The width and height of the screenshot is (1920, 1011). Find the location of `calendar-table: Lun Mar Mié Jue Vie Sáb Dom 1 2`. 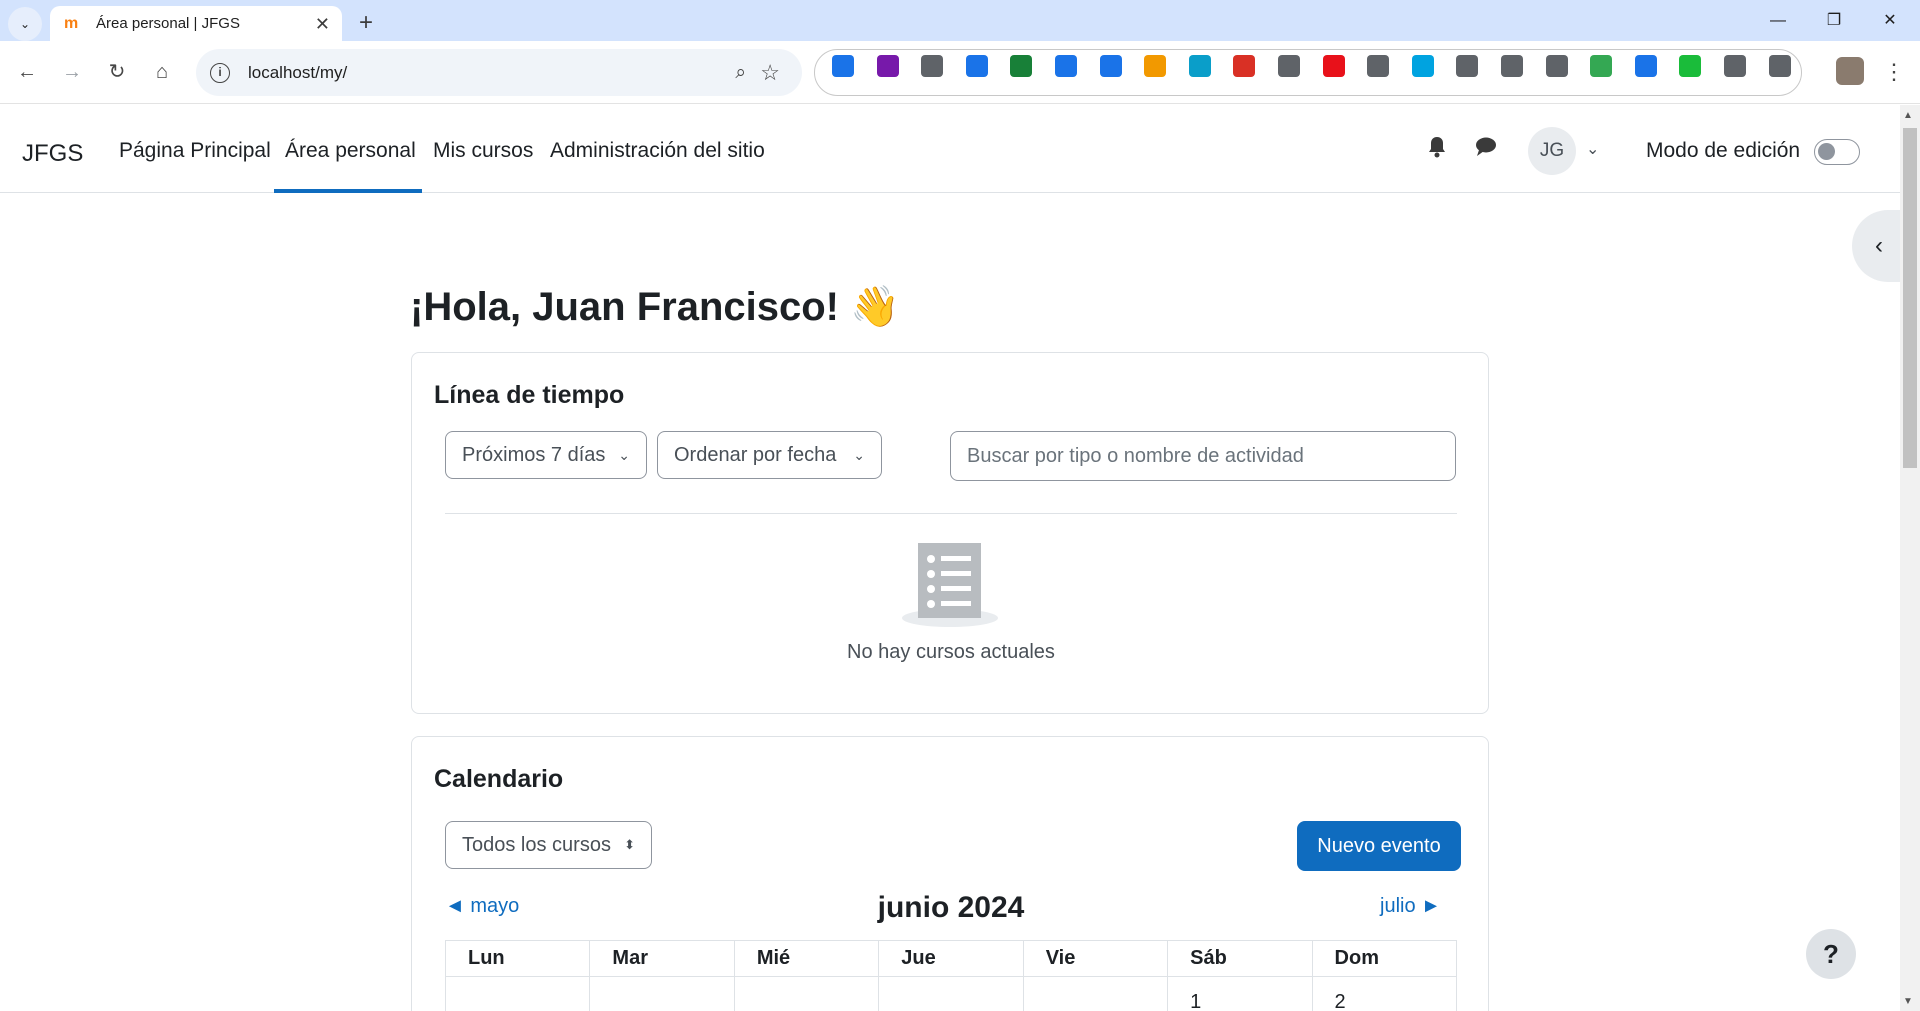

calendar-table: Lun Mar Mié Jue Vie Sáb Dom 1 2 is located at coordinates (951, 975).